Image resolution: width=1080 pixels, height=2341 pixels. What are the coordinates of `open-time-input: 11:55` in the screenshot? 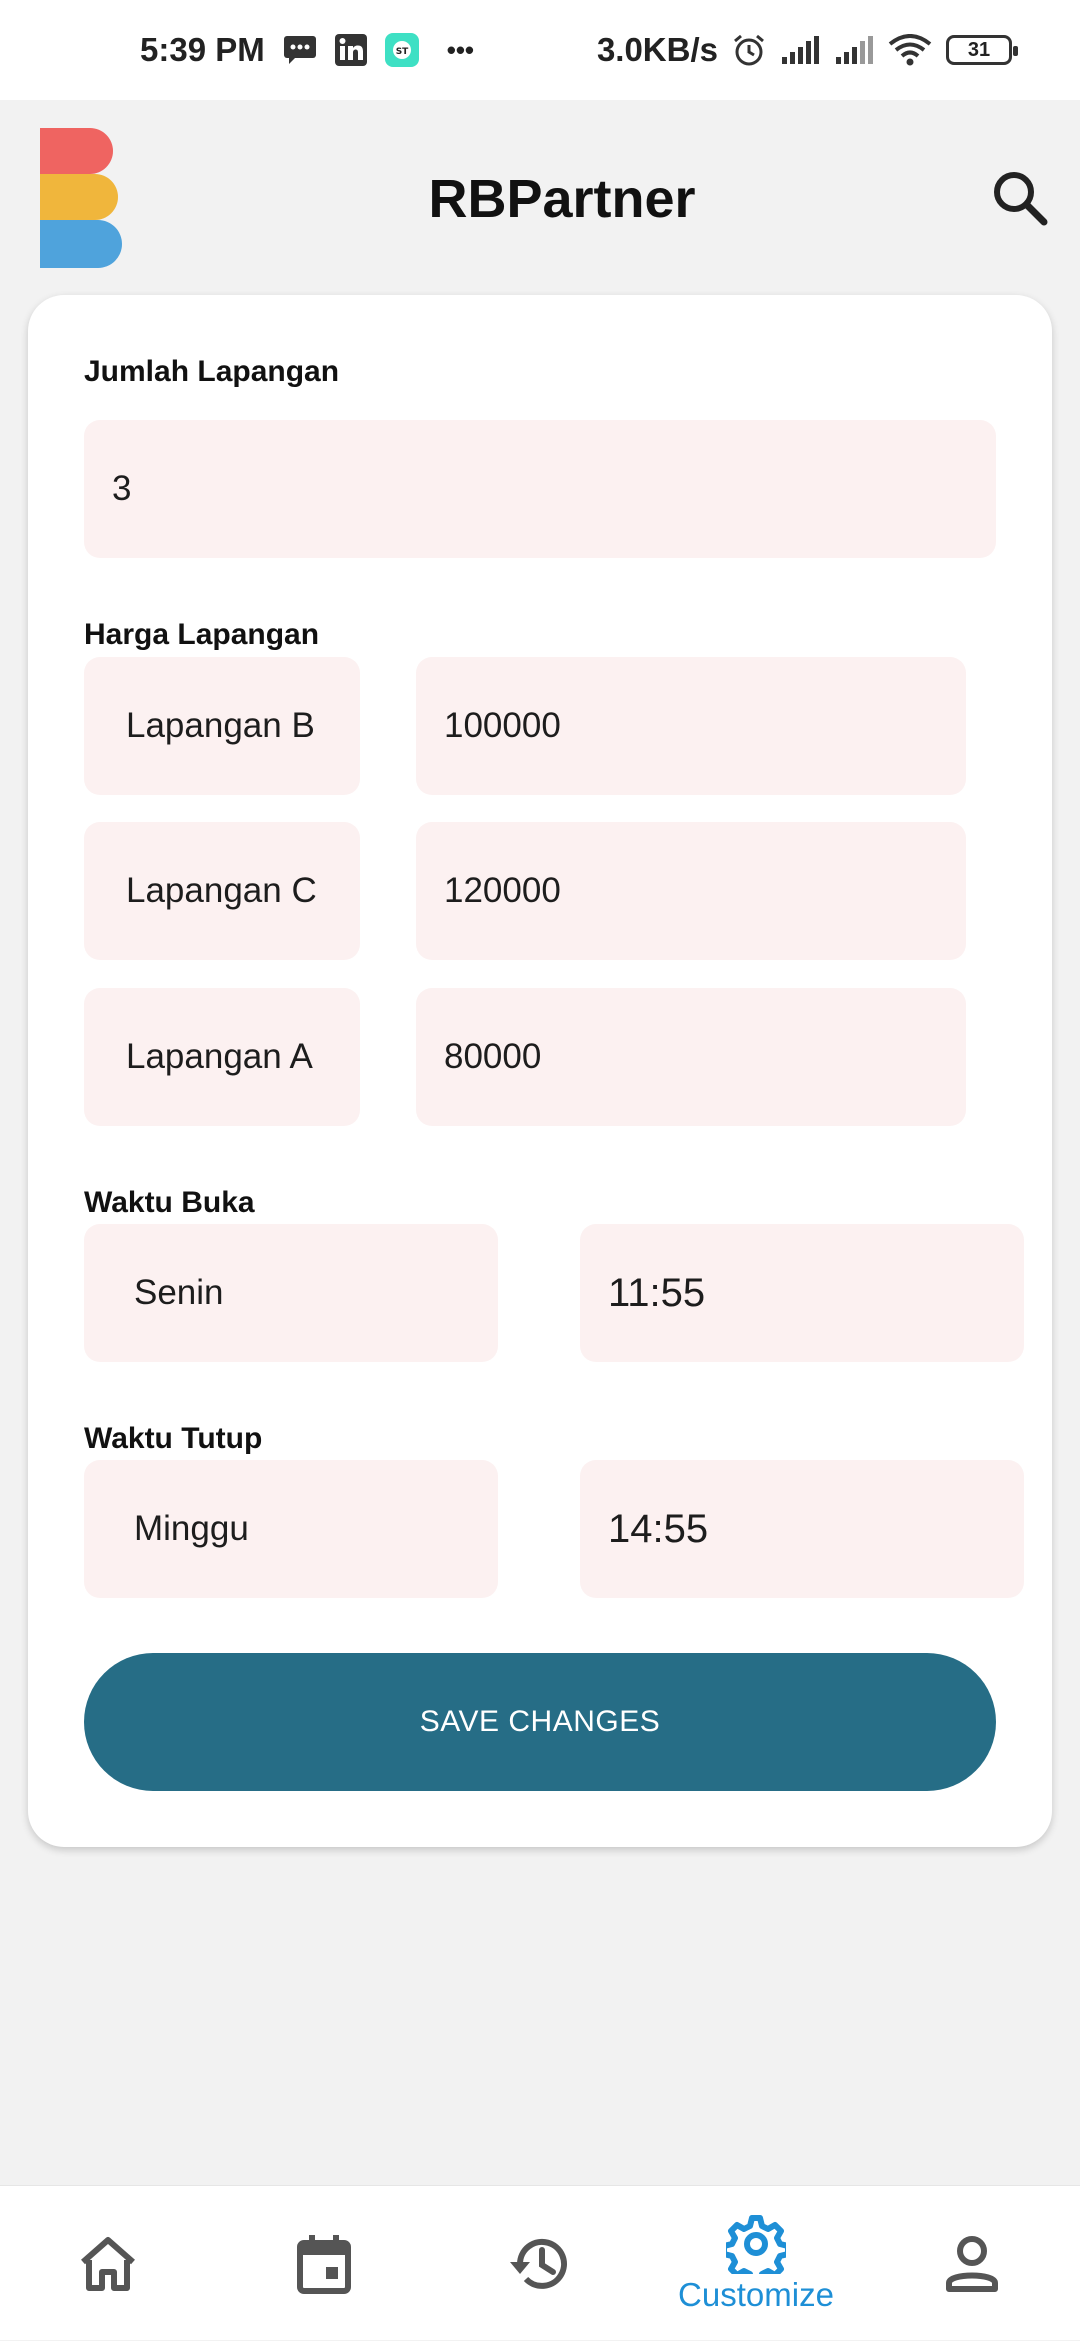 It's located at (802, 1293).